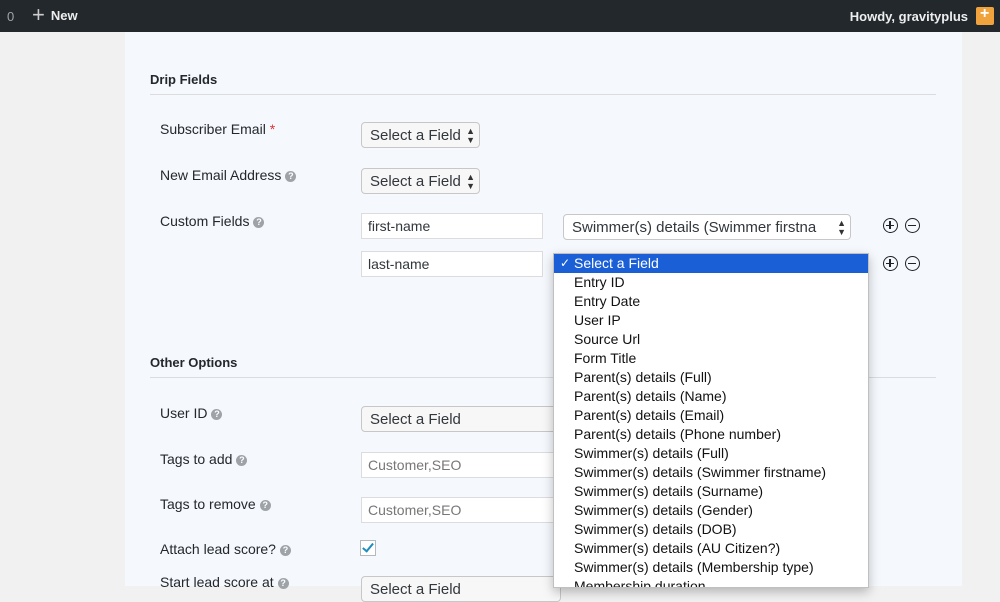 Image resolution: width=1000 pixels, height=602 pixels. I want to click on dropdown-option: Parent(s) details (Full), so click(711, 377).